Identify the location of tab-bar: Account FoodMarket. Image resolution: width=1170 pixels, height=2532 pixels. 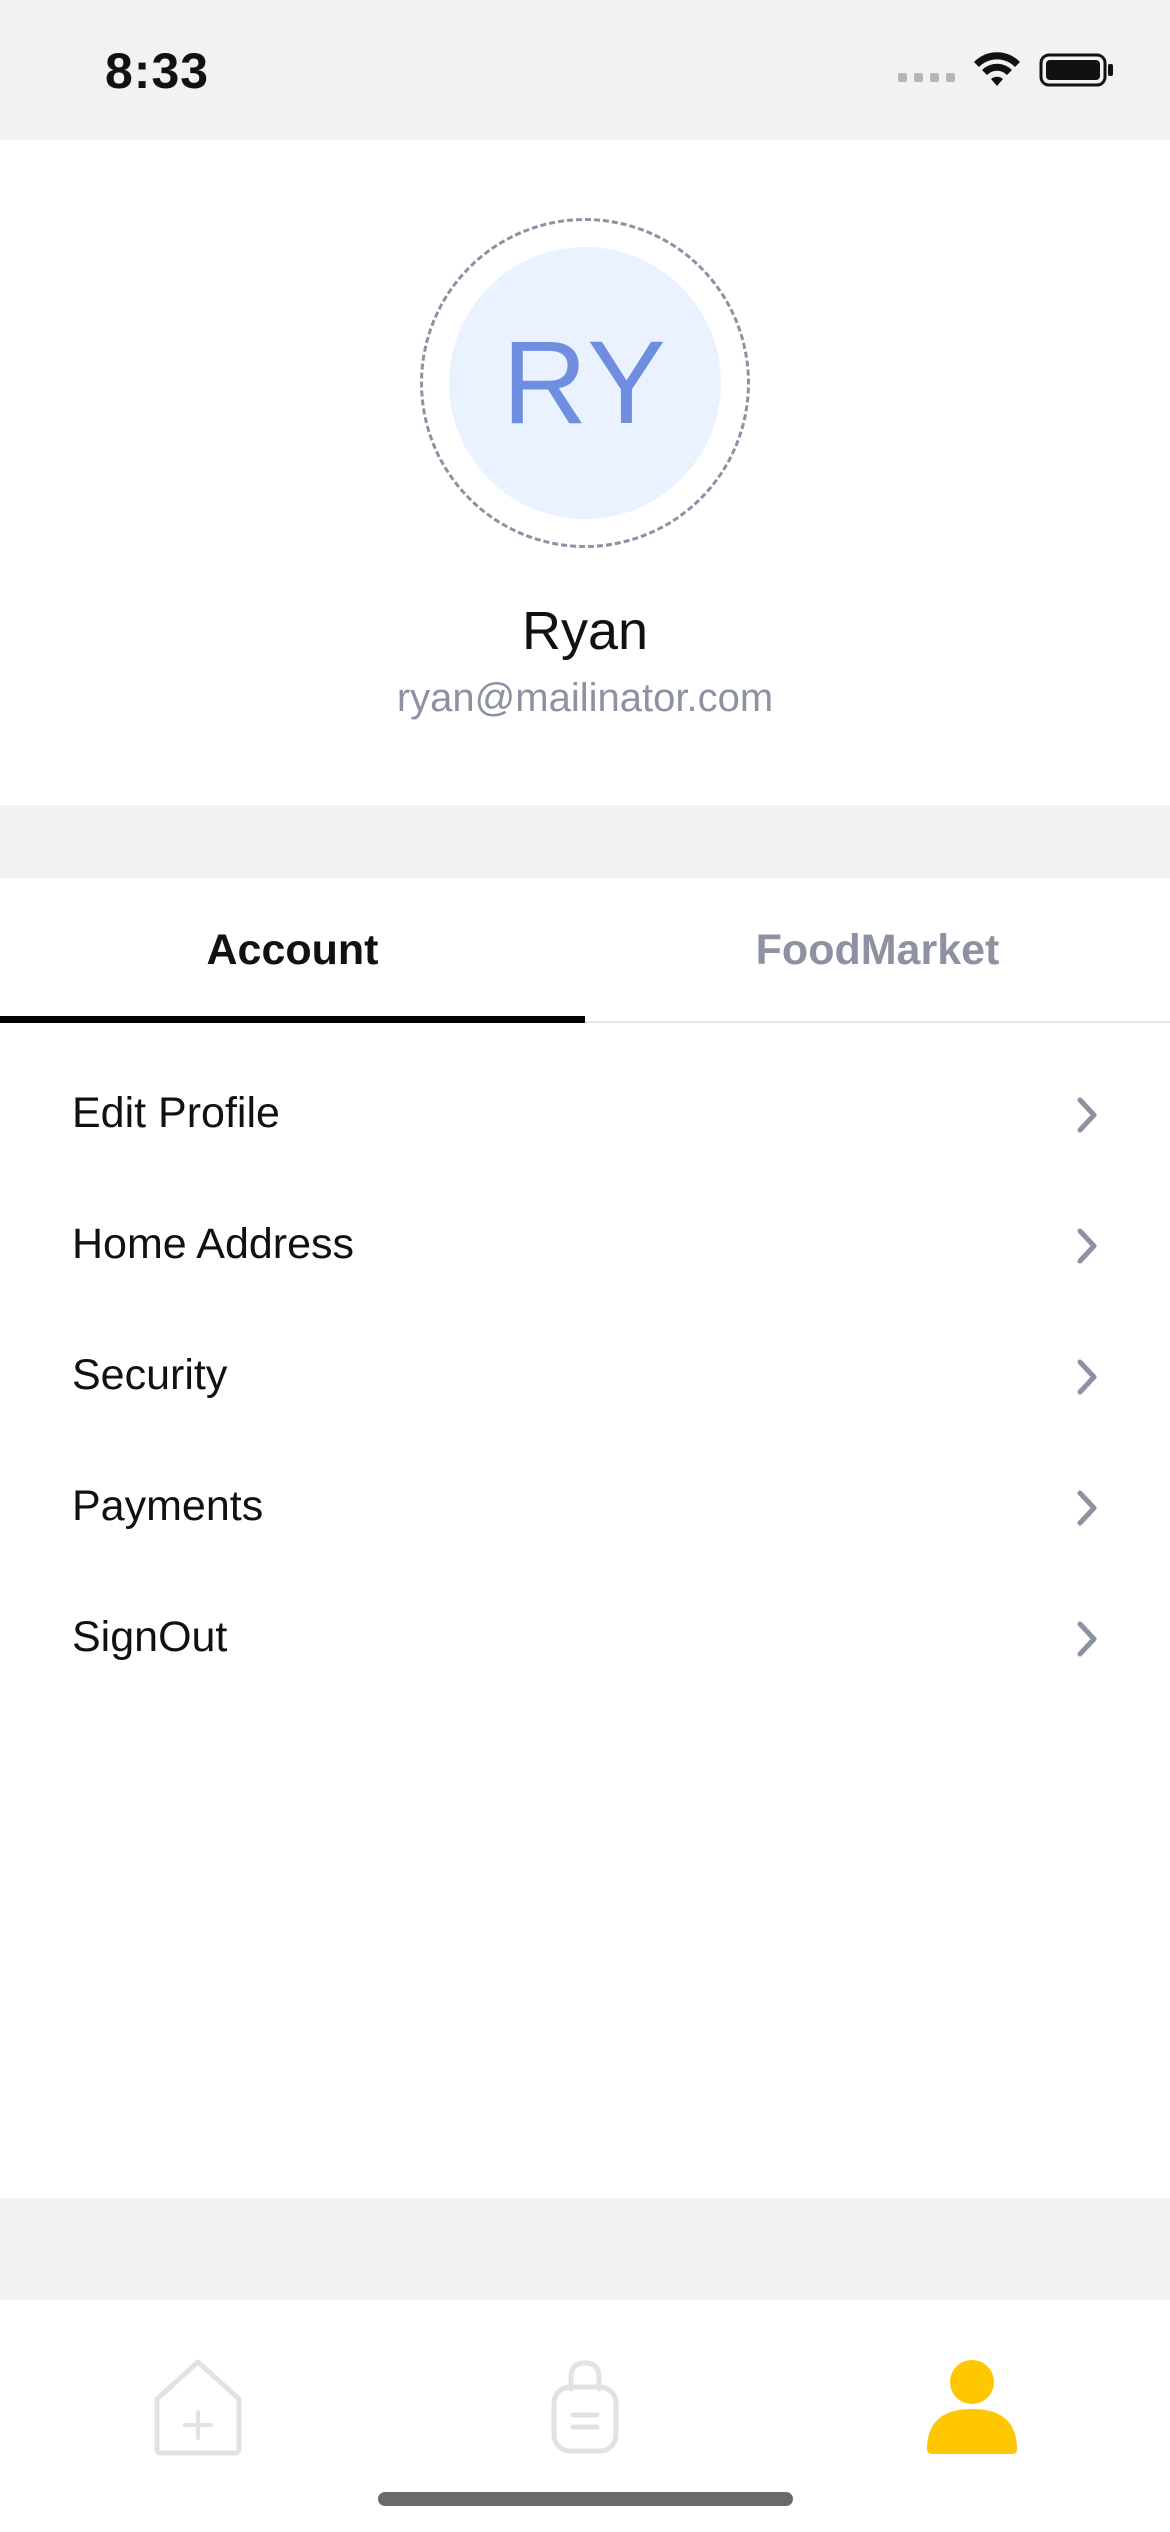
(585, 950).